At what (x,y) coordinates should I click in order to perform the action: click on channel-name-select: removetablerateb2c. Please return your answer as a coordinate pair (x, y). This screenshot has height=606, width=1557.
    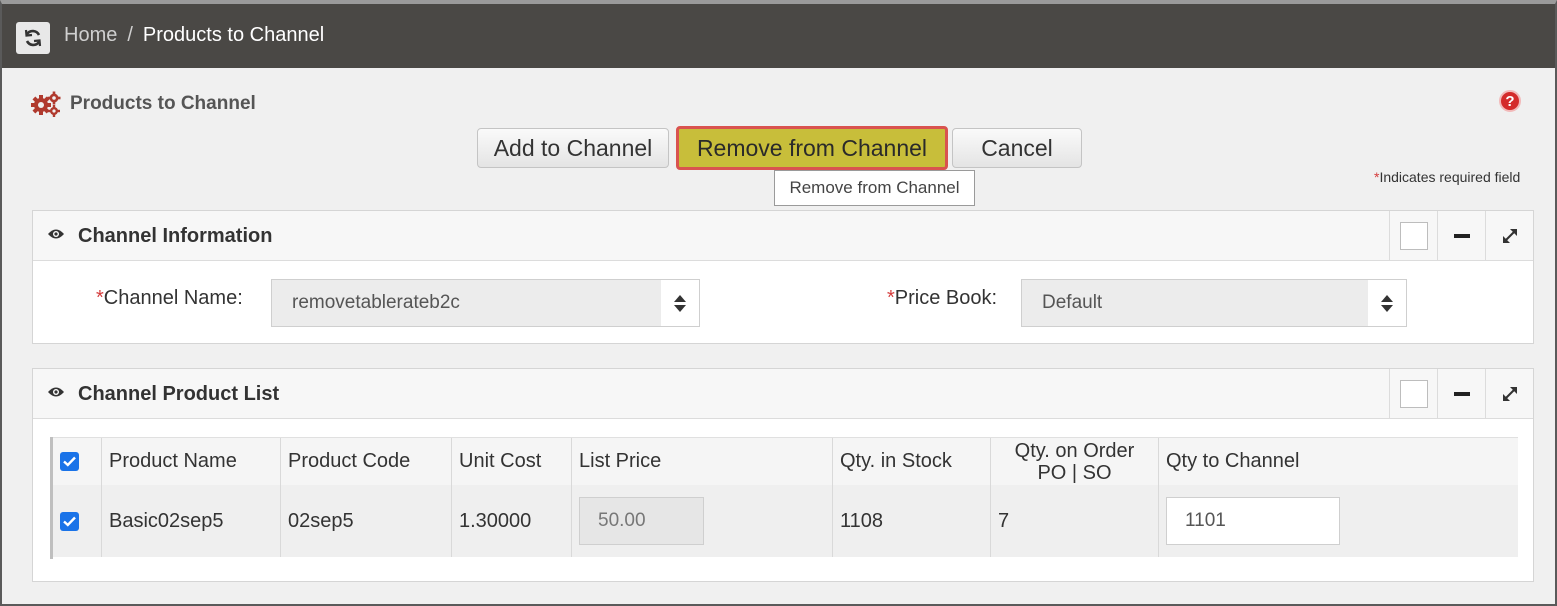
    Looking at the image, I should click on (485, 303).